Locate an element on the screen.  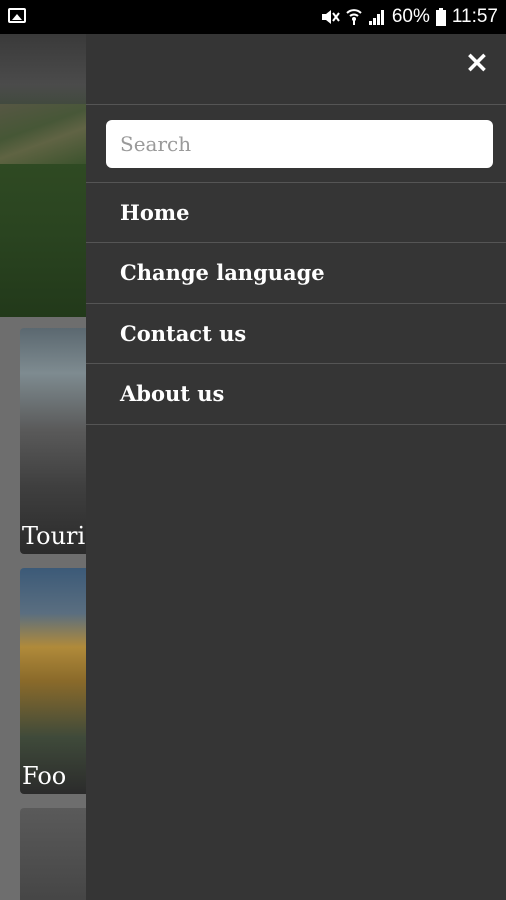
menu-item-label: Contact us is located at coordinates (183, 333).